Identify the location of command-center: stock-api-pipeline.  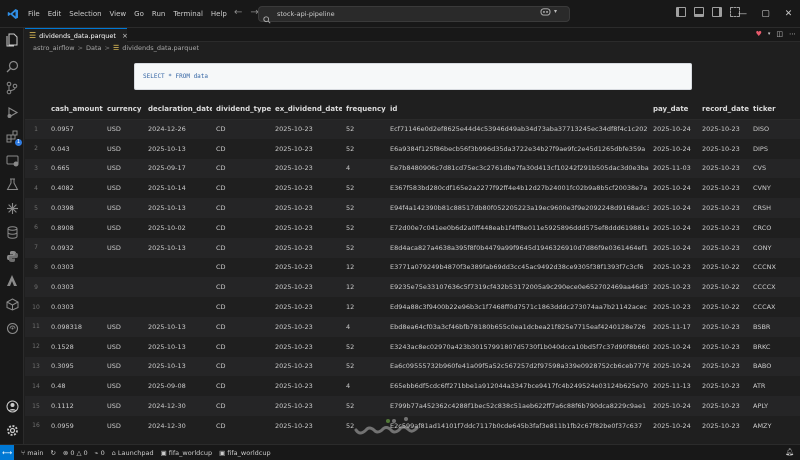
(414, 15).